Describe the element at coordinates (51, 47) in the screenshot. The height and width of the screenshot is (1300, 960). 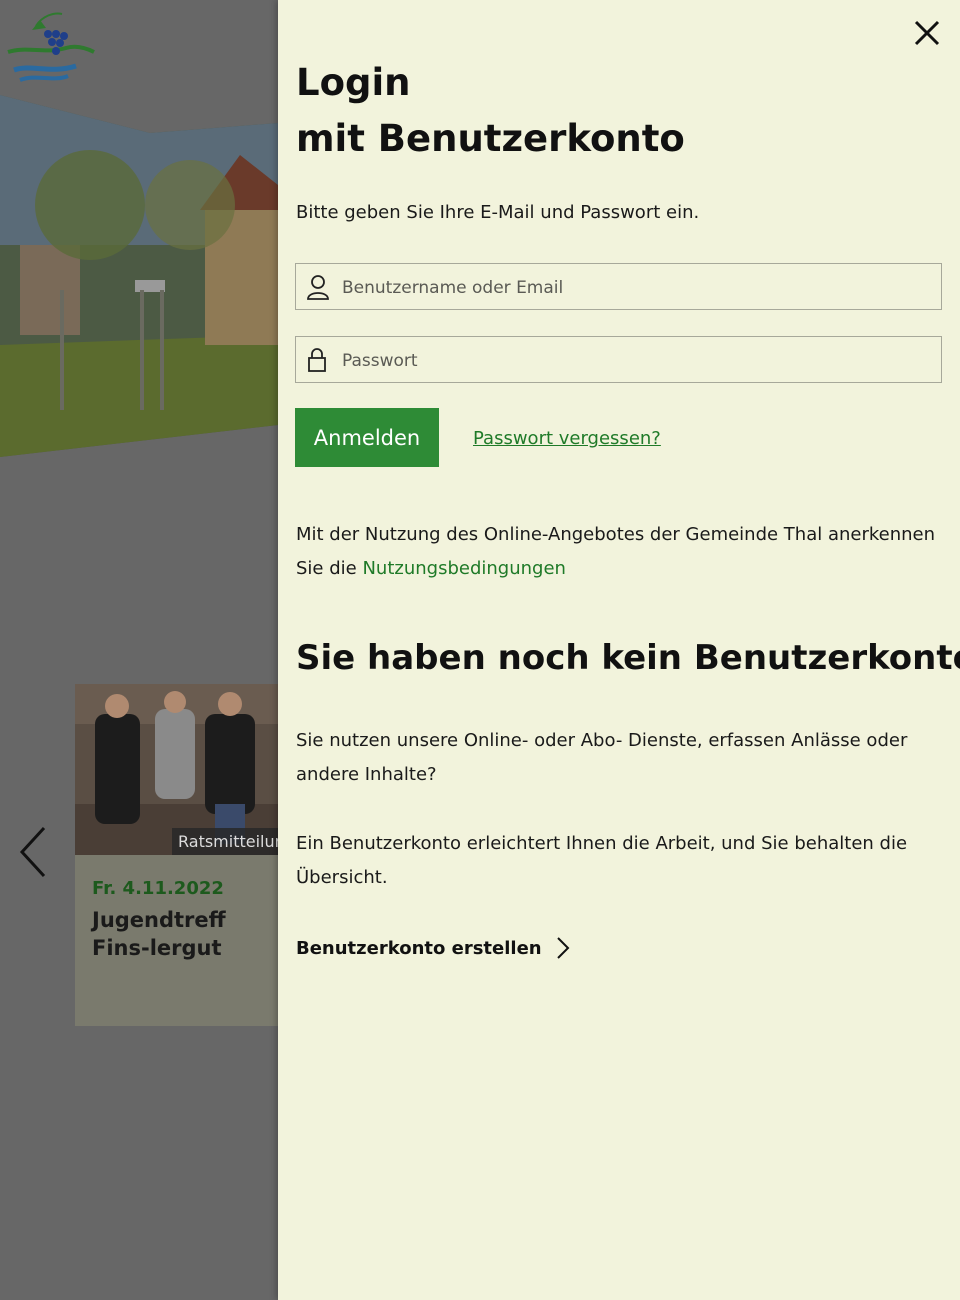
I see `municipality-logo` at that location.